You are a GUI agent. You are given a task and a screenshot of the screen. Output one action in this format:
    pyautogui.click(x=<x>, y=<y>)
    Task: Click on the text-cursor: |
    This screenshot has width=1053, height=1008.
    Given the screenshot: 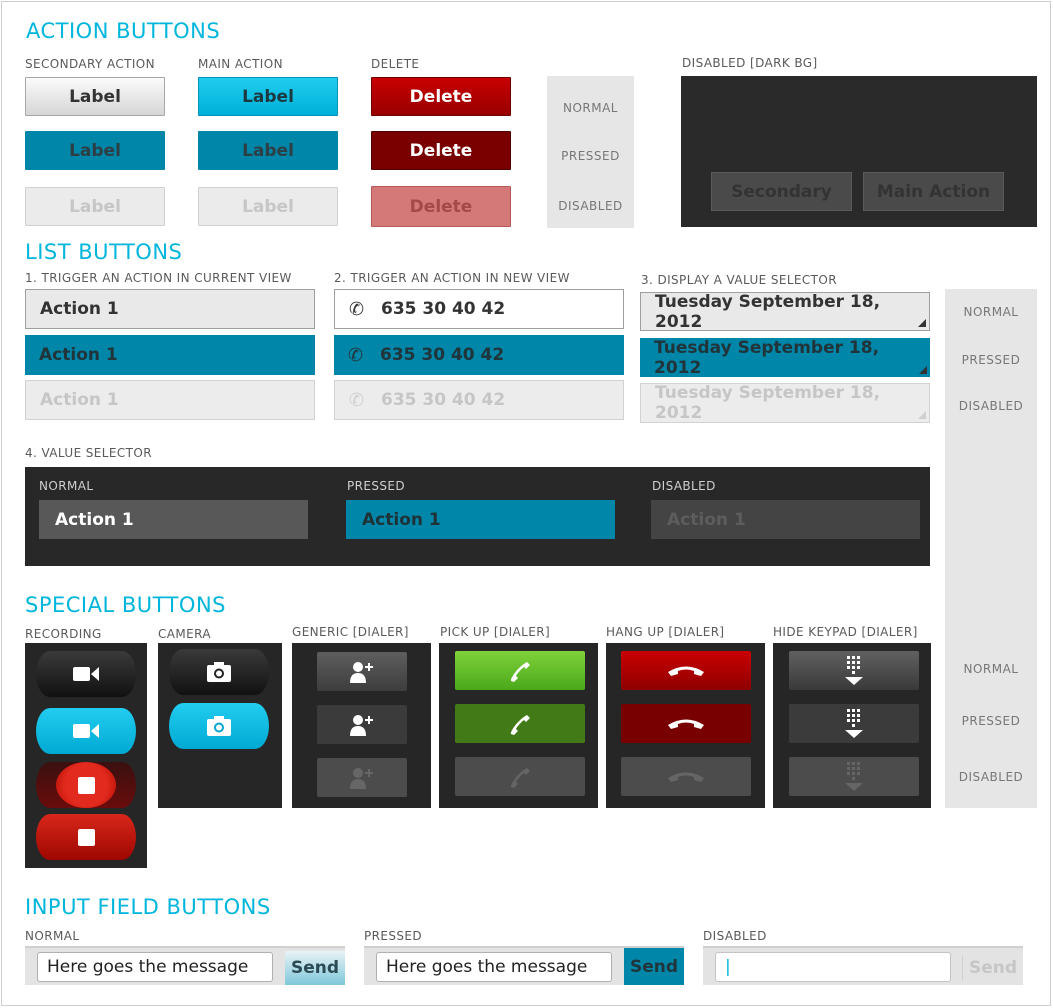 What is the action you would take?
    pyautogui.click(x=728, y=967)
    